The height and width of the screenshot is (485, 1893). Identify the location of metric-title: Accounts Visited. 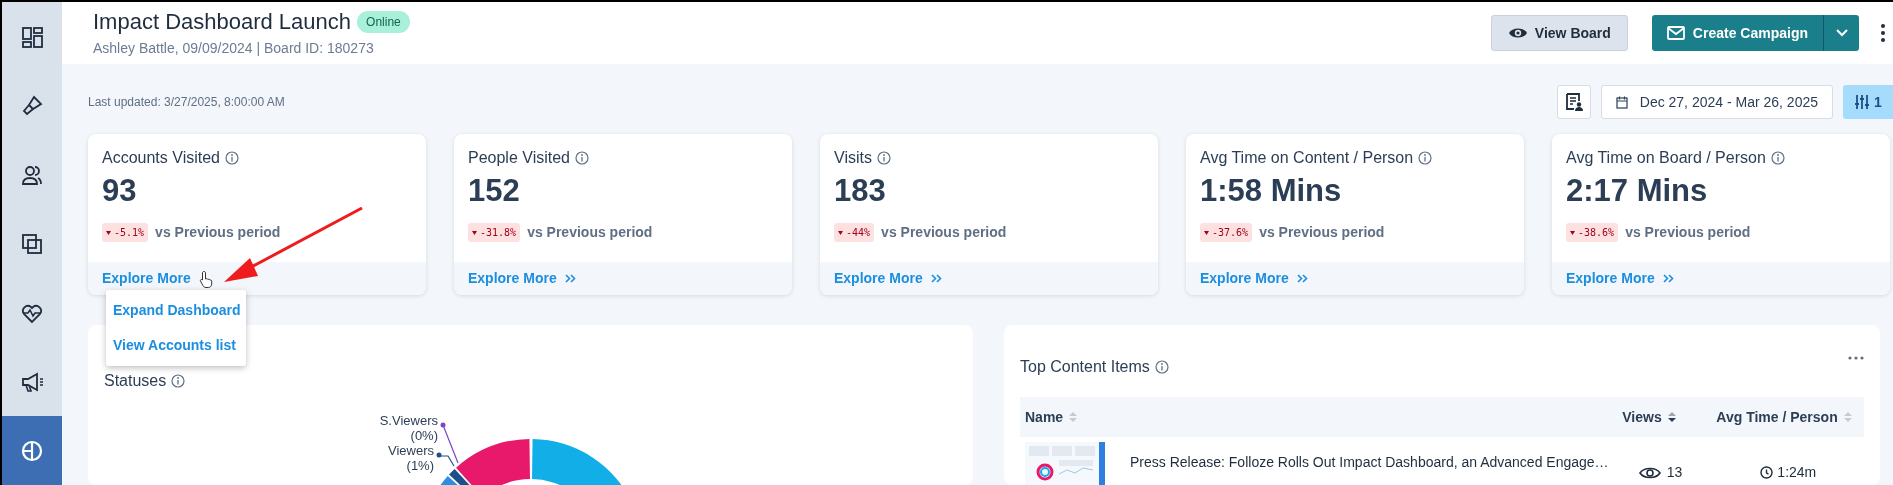
(161, 158).